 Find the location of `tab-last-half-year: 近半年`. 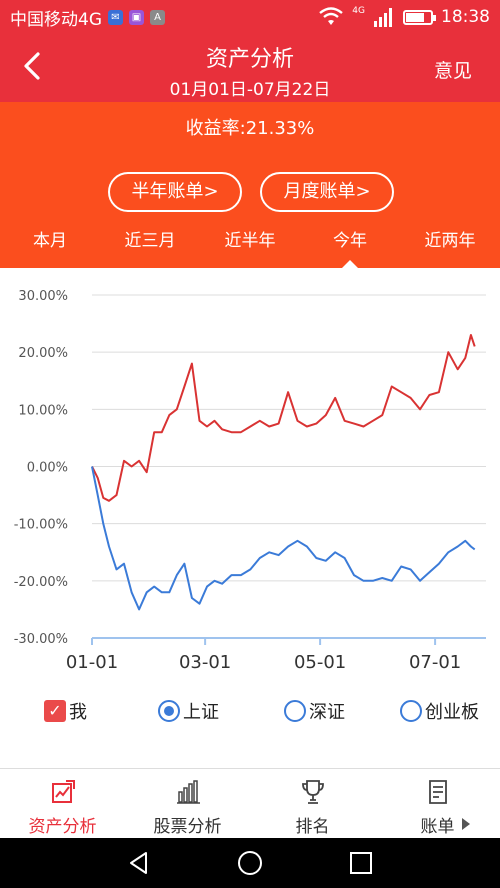

tab-last-half-year: 近半年 is located at coordinates (250, 241).